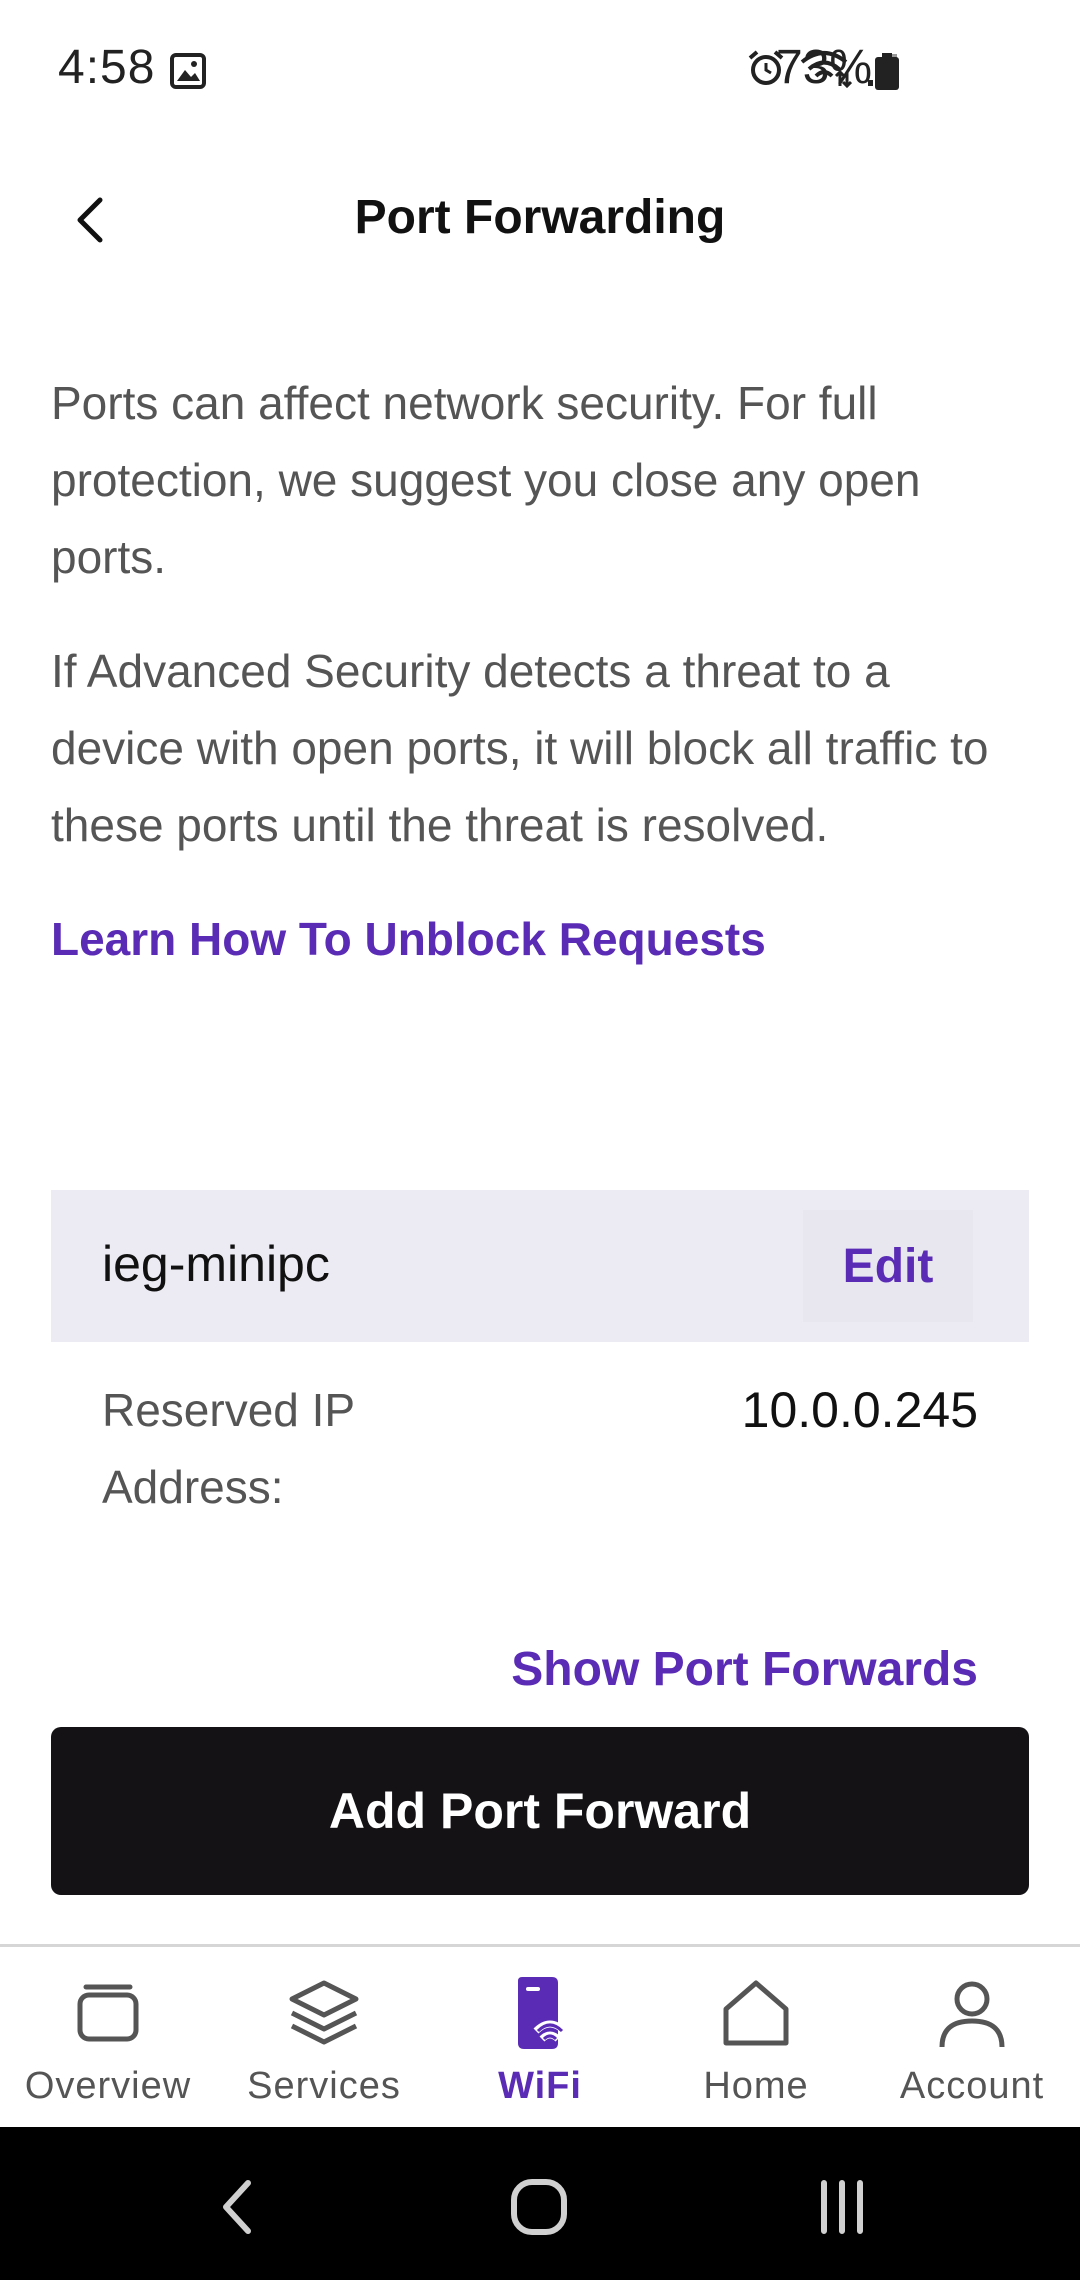  I want to click on system-nav-bar, so click(540, 2203).